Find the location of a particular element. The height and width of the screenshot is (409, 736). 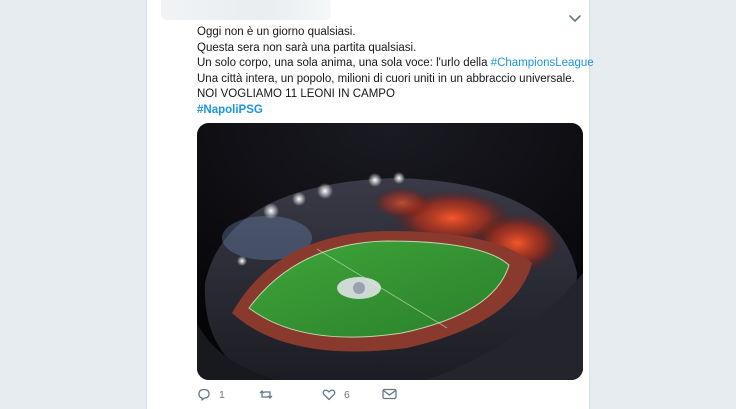

reply-button: 1 is located at coordinates (211, 394).